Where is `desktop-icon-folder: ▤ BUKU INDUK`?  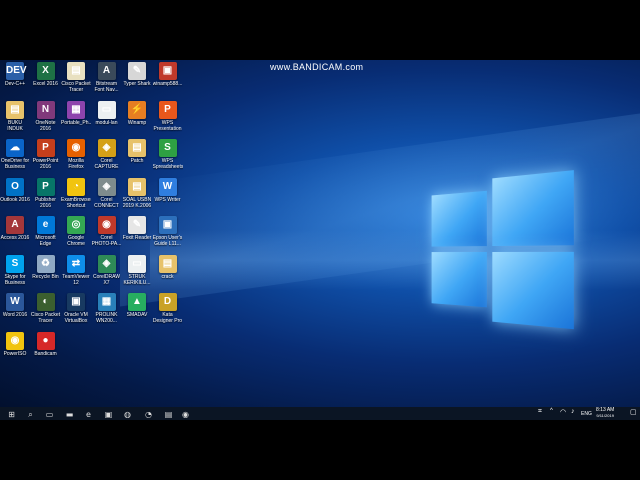 desktop-icon-folder: ▤ BUKU INDUK is located at coordinates (15, 116).